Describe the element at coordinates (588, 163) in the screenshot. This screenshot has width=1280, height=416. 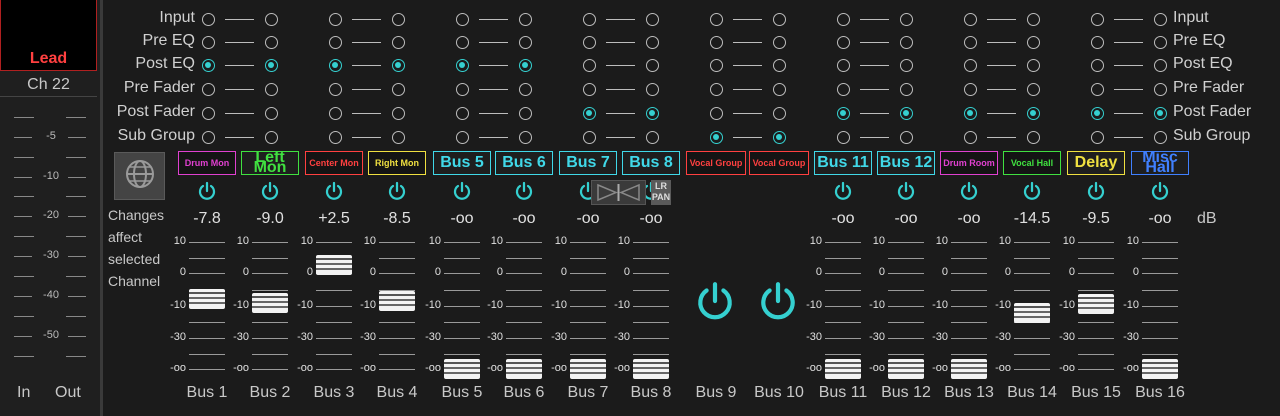
I see `bus-tag: Bus 7` at that location.